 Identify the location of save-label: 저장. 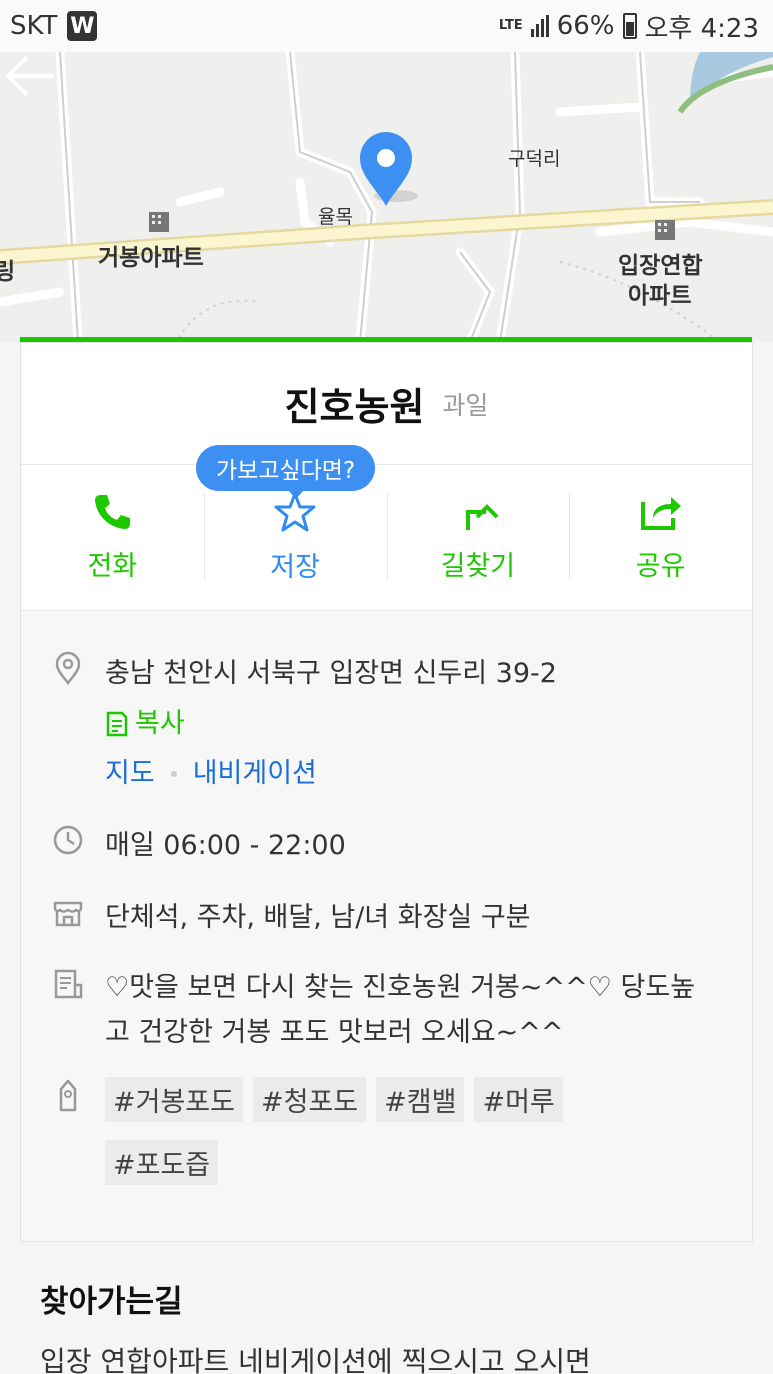
(295, 567).